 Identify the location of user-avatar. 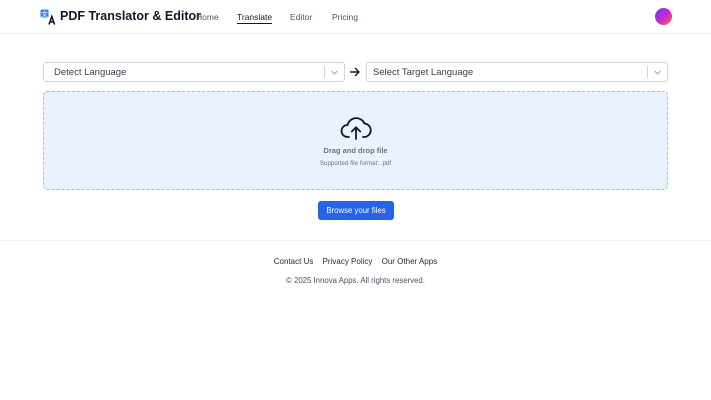
(663, 16).